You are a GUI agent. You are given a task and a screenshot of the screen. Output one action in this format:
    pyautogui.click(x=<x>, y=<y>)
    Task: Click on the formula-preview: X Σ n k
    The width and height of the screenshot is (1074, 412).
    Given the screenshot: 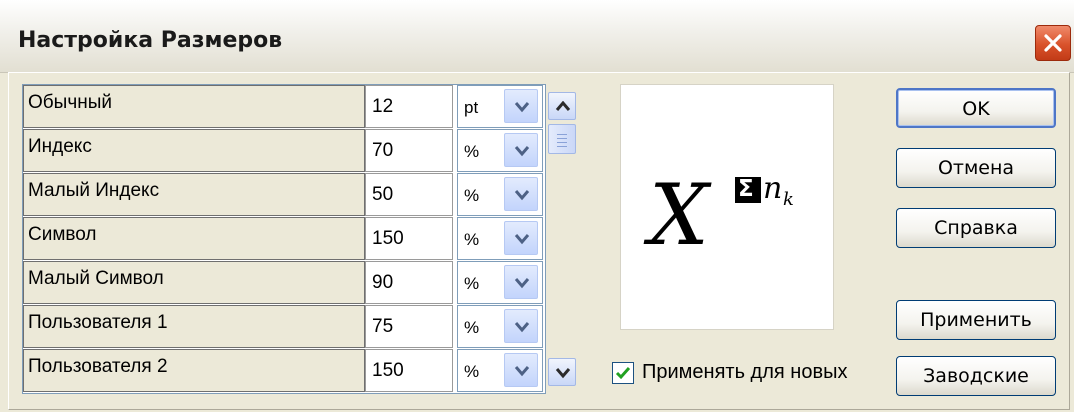 What is the action you would take?
    pyautogui.click(x=727, y=207)
    